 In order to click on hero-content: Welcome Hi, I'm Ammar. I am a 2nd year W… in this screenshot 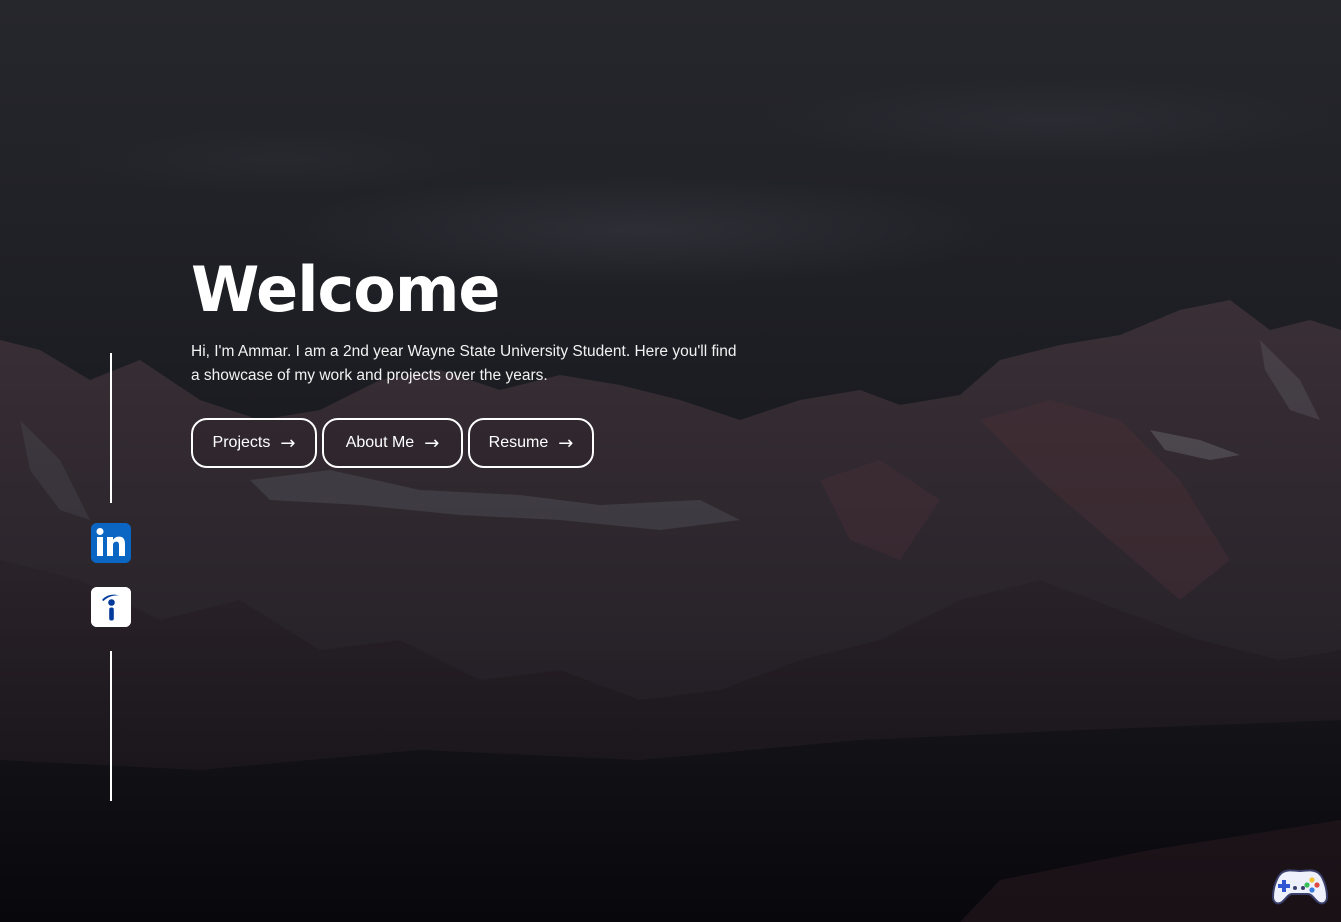, I will do `click(471, 360)`.